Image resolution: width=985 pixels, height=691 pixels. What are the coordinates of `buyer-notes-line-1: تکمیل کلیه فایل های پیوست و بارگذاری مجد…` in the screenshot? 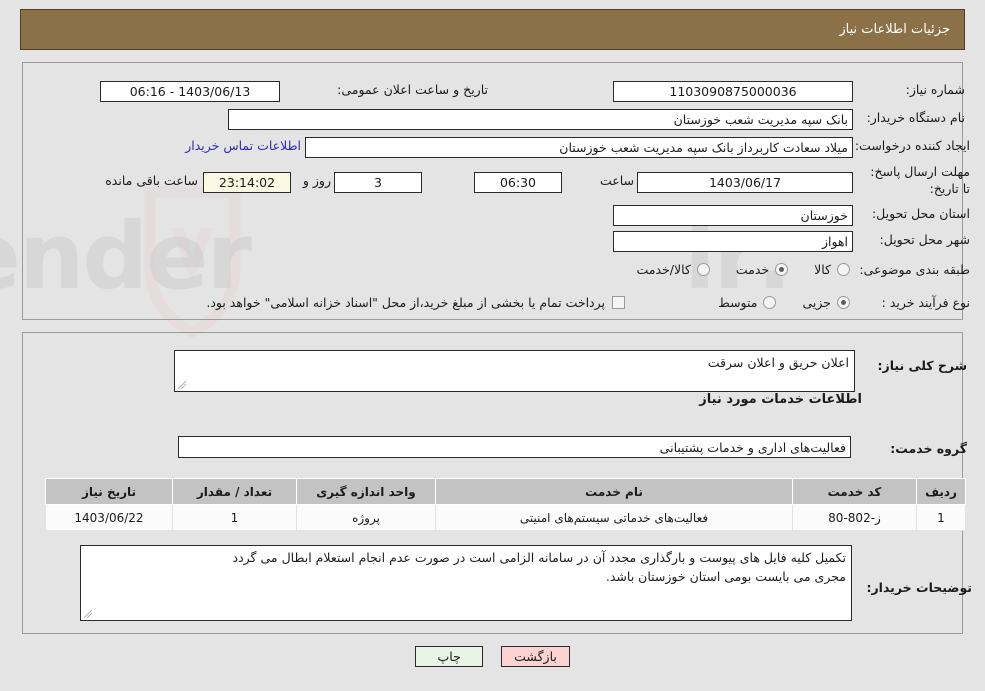 It's located at (539, 557).